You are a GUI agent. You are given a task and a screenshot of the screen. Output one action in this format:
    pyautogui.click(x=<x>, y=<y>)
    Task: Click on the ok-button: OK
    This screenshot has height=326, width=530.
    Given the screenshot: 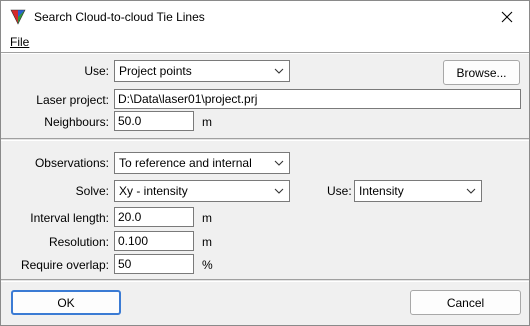 What is the action you would take?
    pyautogui.click(x=66, y=302)
    